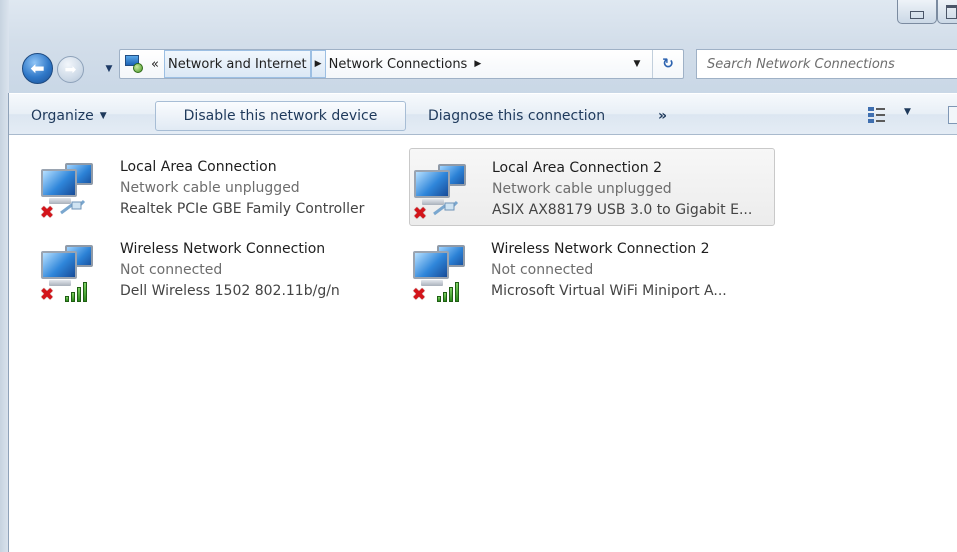 The height and width of the screenshot is (552, 957). I want to click on caption-buttons, so click(927, 13).